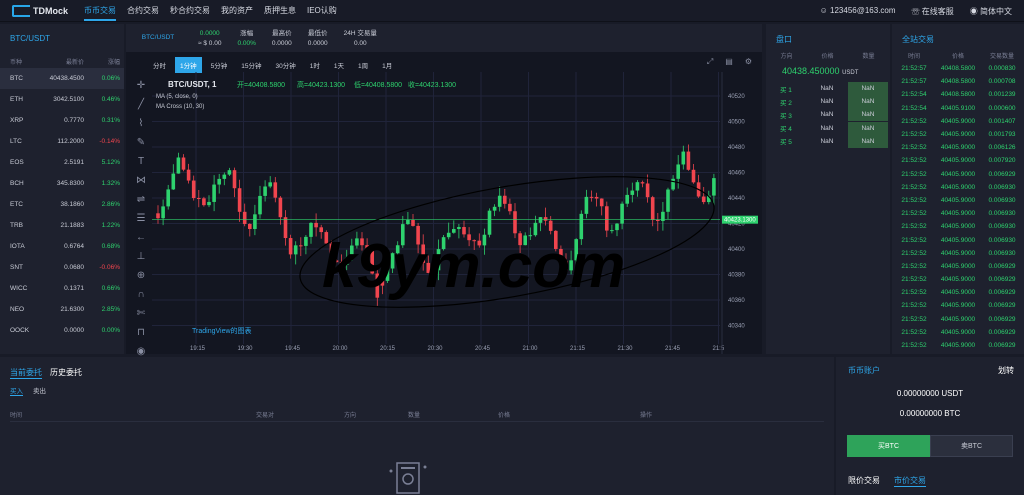 Image resolution: width=1024 pixels, height=495 pixels. Describe the element at coordinates (1006, 370) in the screenshot. I see `transfer-link: 划转` at that location.